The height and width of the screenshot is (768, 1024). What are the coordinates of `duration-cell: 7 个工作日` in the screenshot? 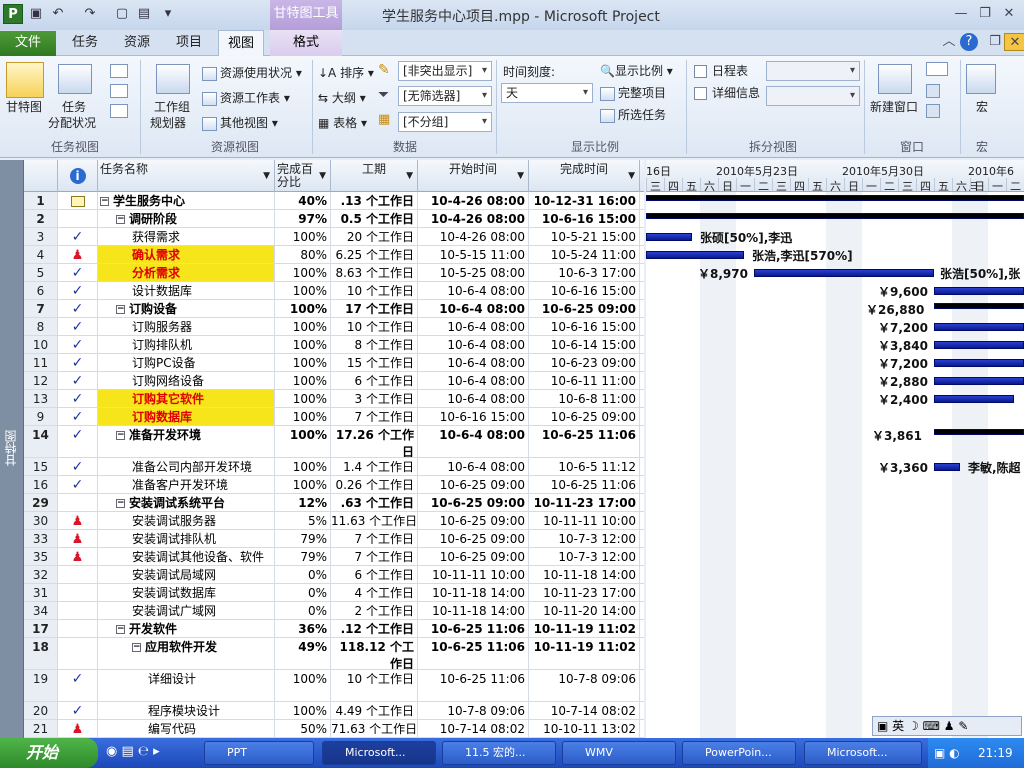 It's located at (374, 556).